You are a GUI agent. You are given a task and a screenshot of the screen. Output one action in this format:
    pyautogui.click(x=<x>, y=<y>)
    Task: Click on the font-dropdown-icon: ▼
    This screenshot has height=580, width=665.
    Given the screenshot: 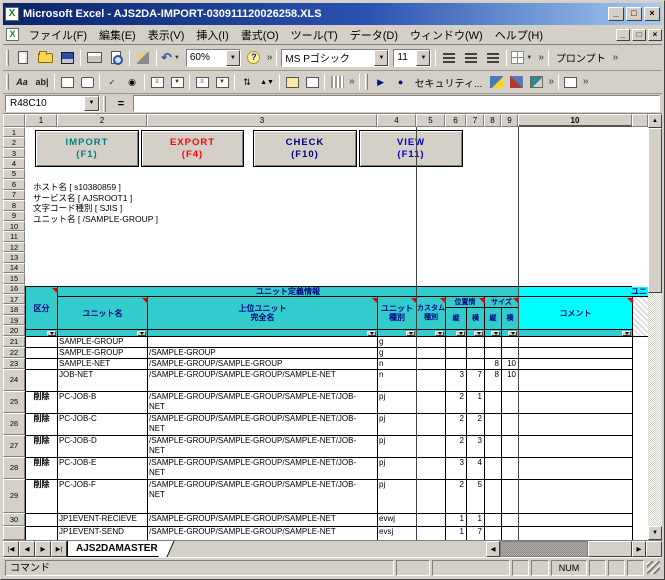 What is the action you would take?
    pyautogui.click(x=381, y=57)
    